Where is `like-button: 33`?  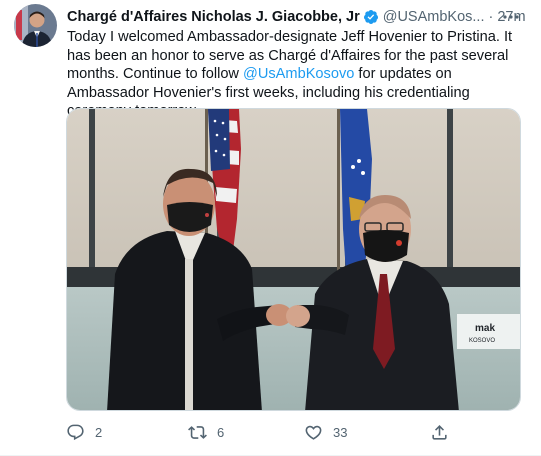 like-button: 33 is located at coordinates (325, 432).